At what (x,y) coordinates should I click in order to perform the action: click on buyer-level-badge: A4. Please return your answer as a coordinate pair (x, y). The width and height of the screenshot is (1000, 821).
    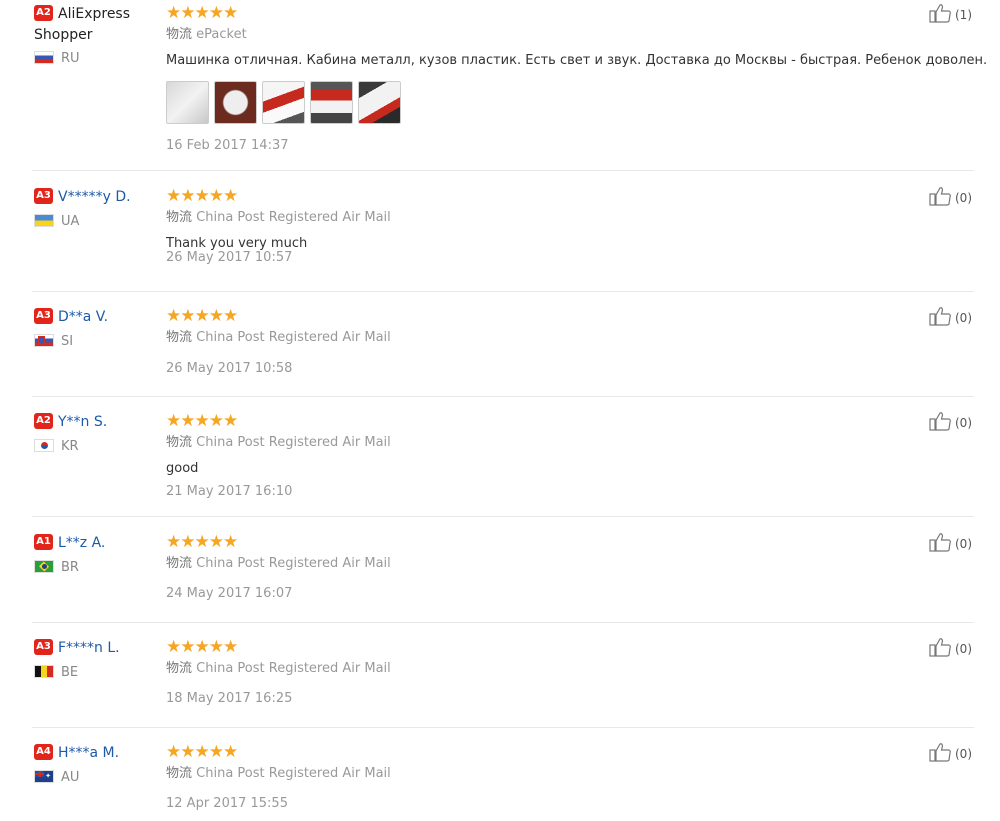
    Looking at the image, I should click on (43, 752).